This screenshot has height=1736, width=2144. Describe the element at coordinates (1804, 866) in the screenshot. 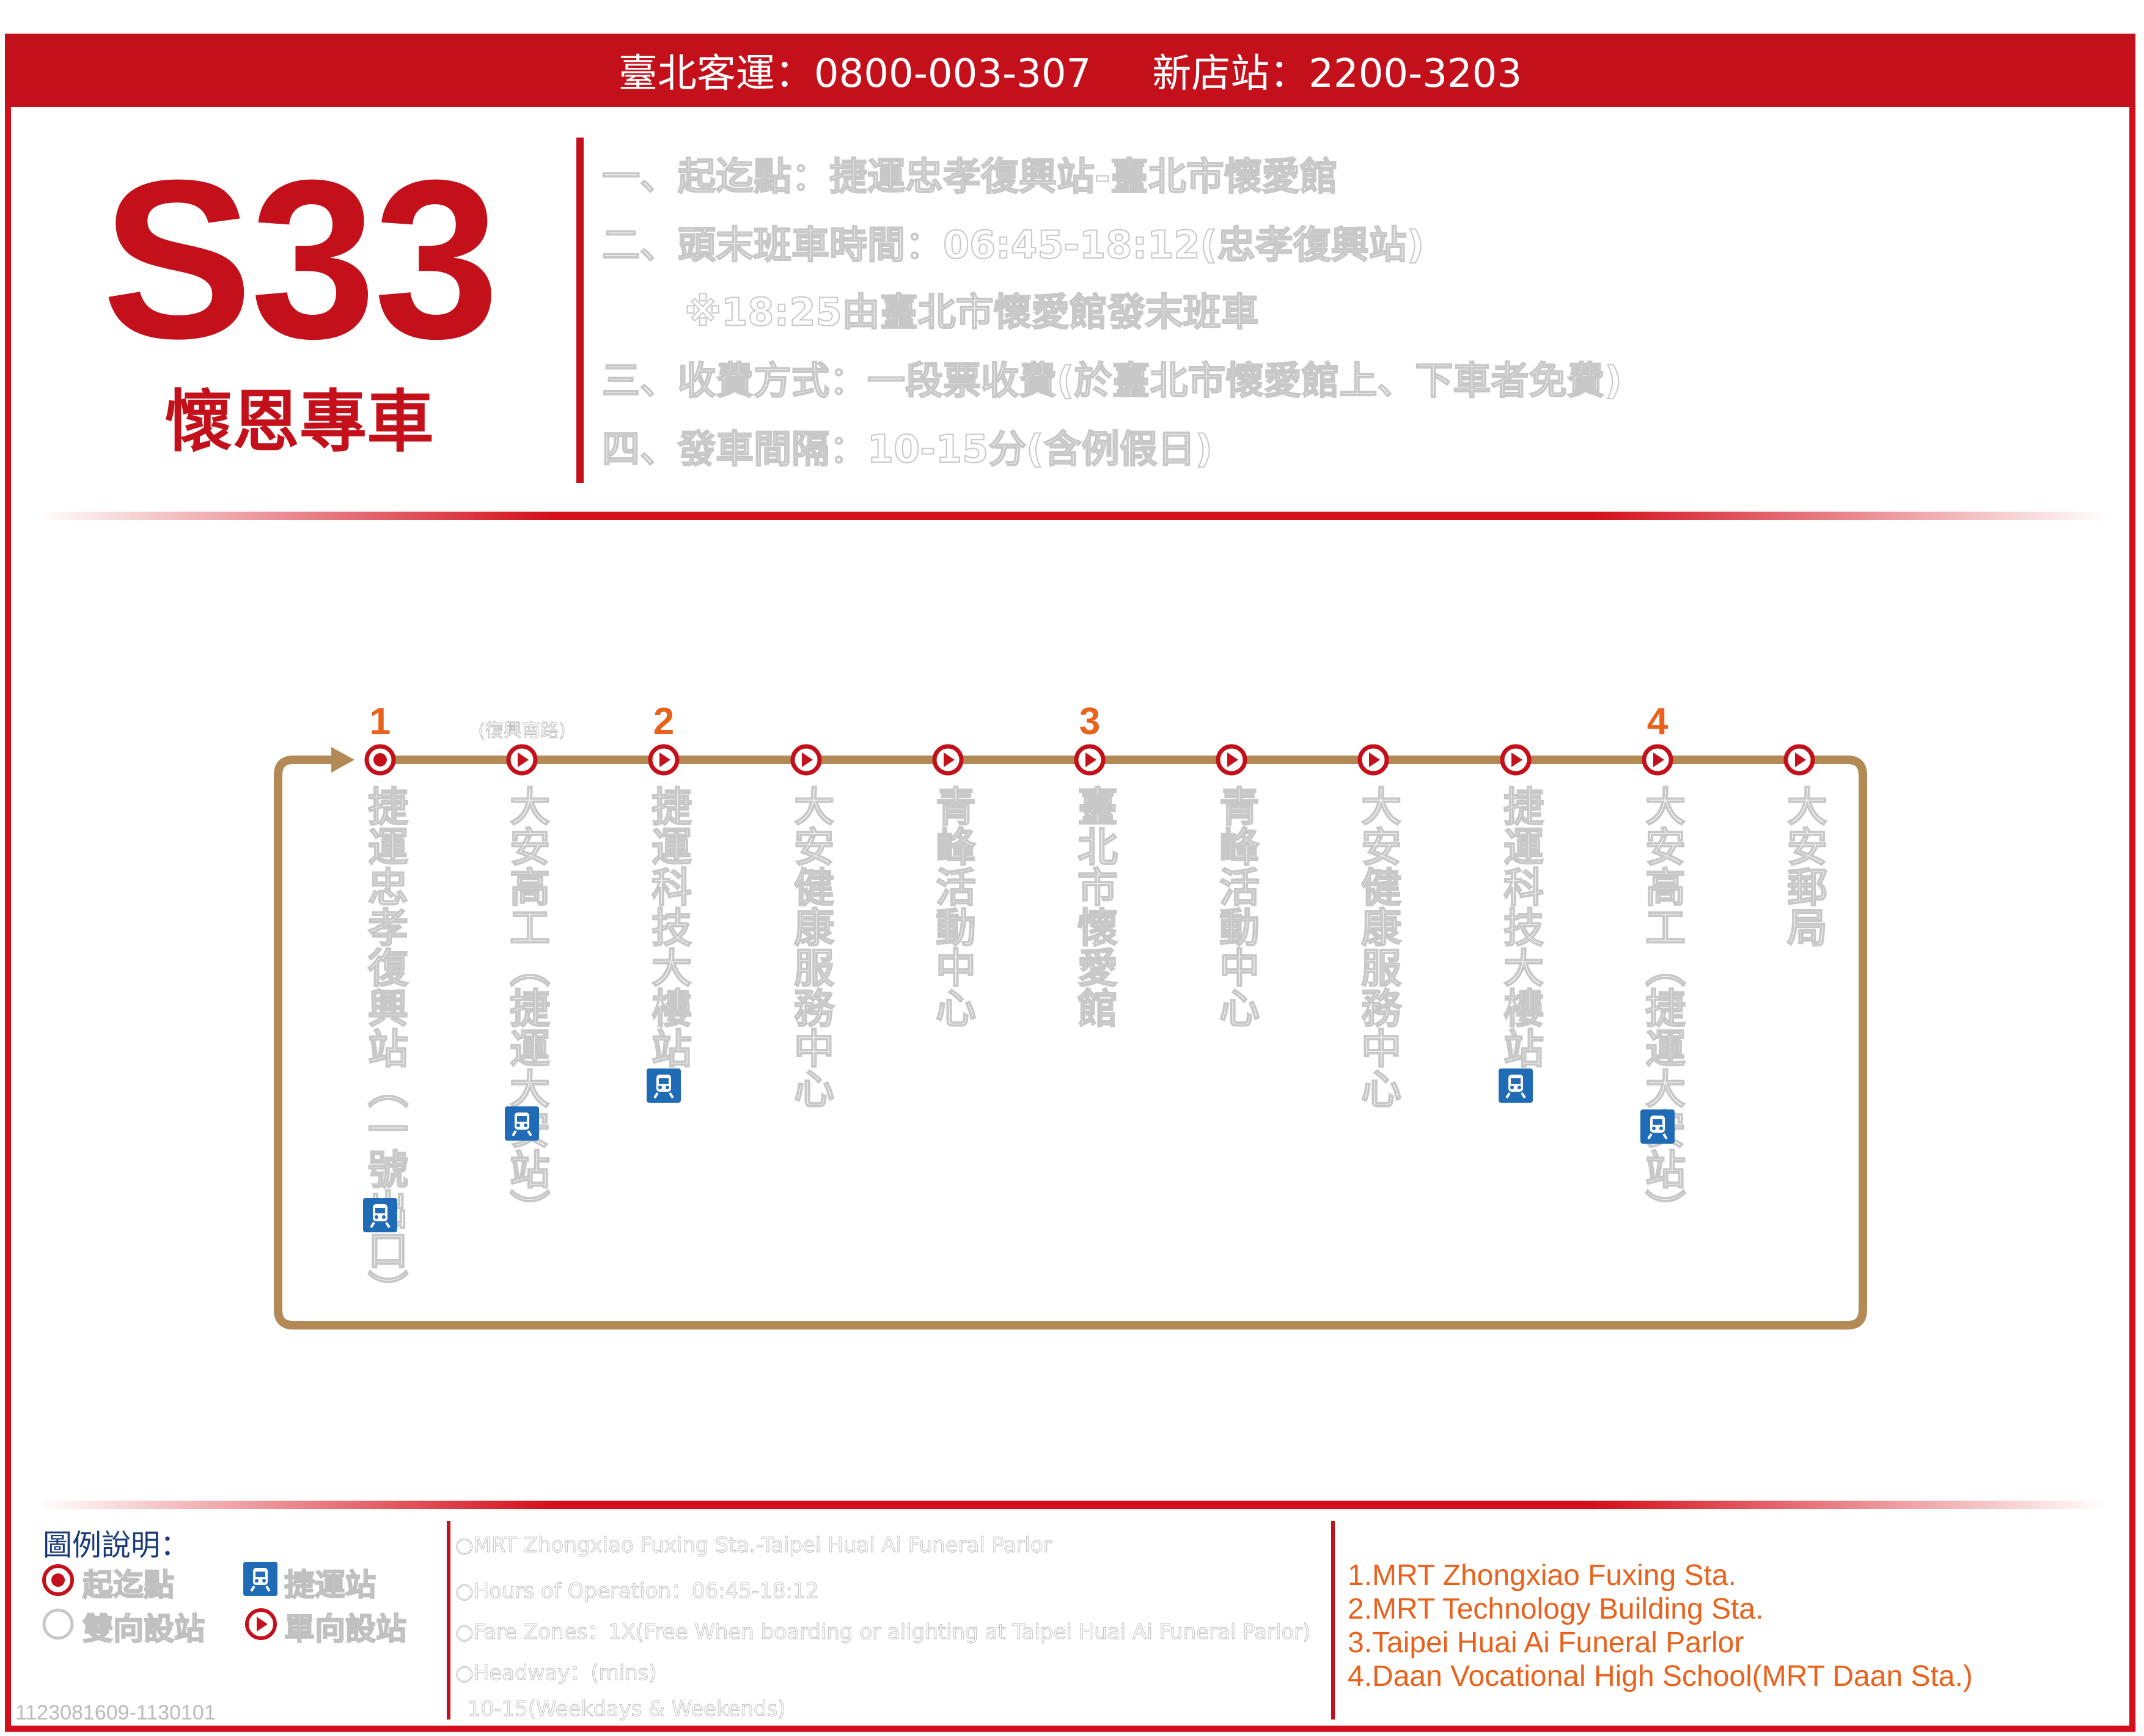

I see `stop-name: 大安郵局` at that location.